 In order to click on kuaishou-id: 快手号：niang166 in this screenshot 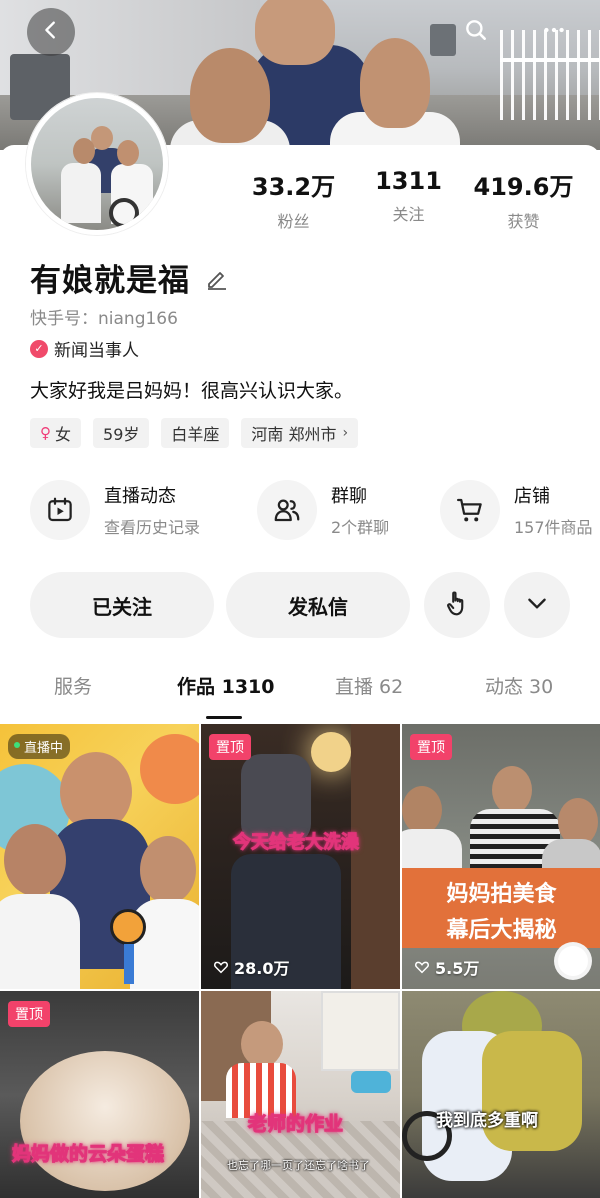, I will do `click(104, 319)`.